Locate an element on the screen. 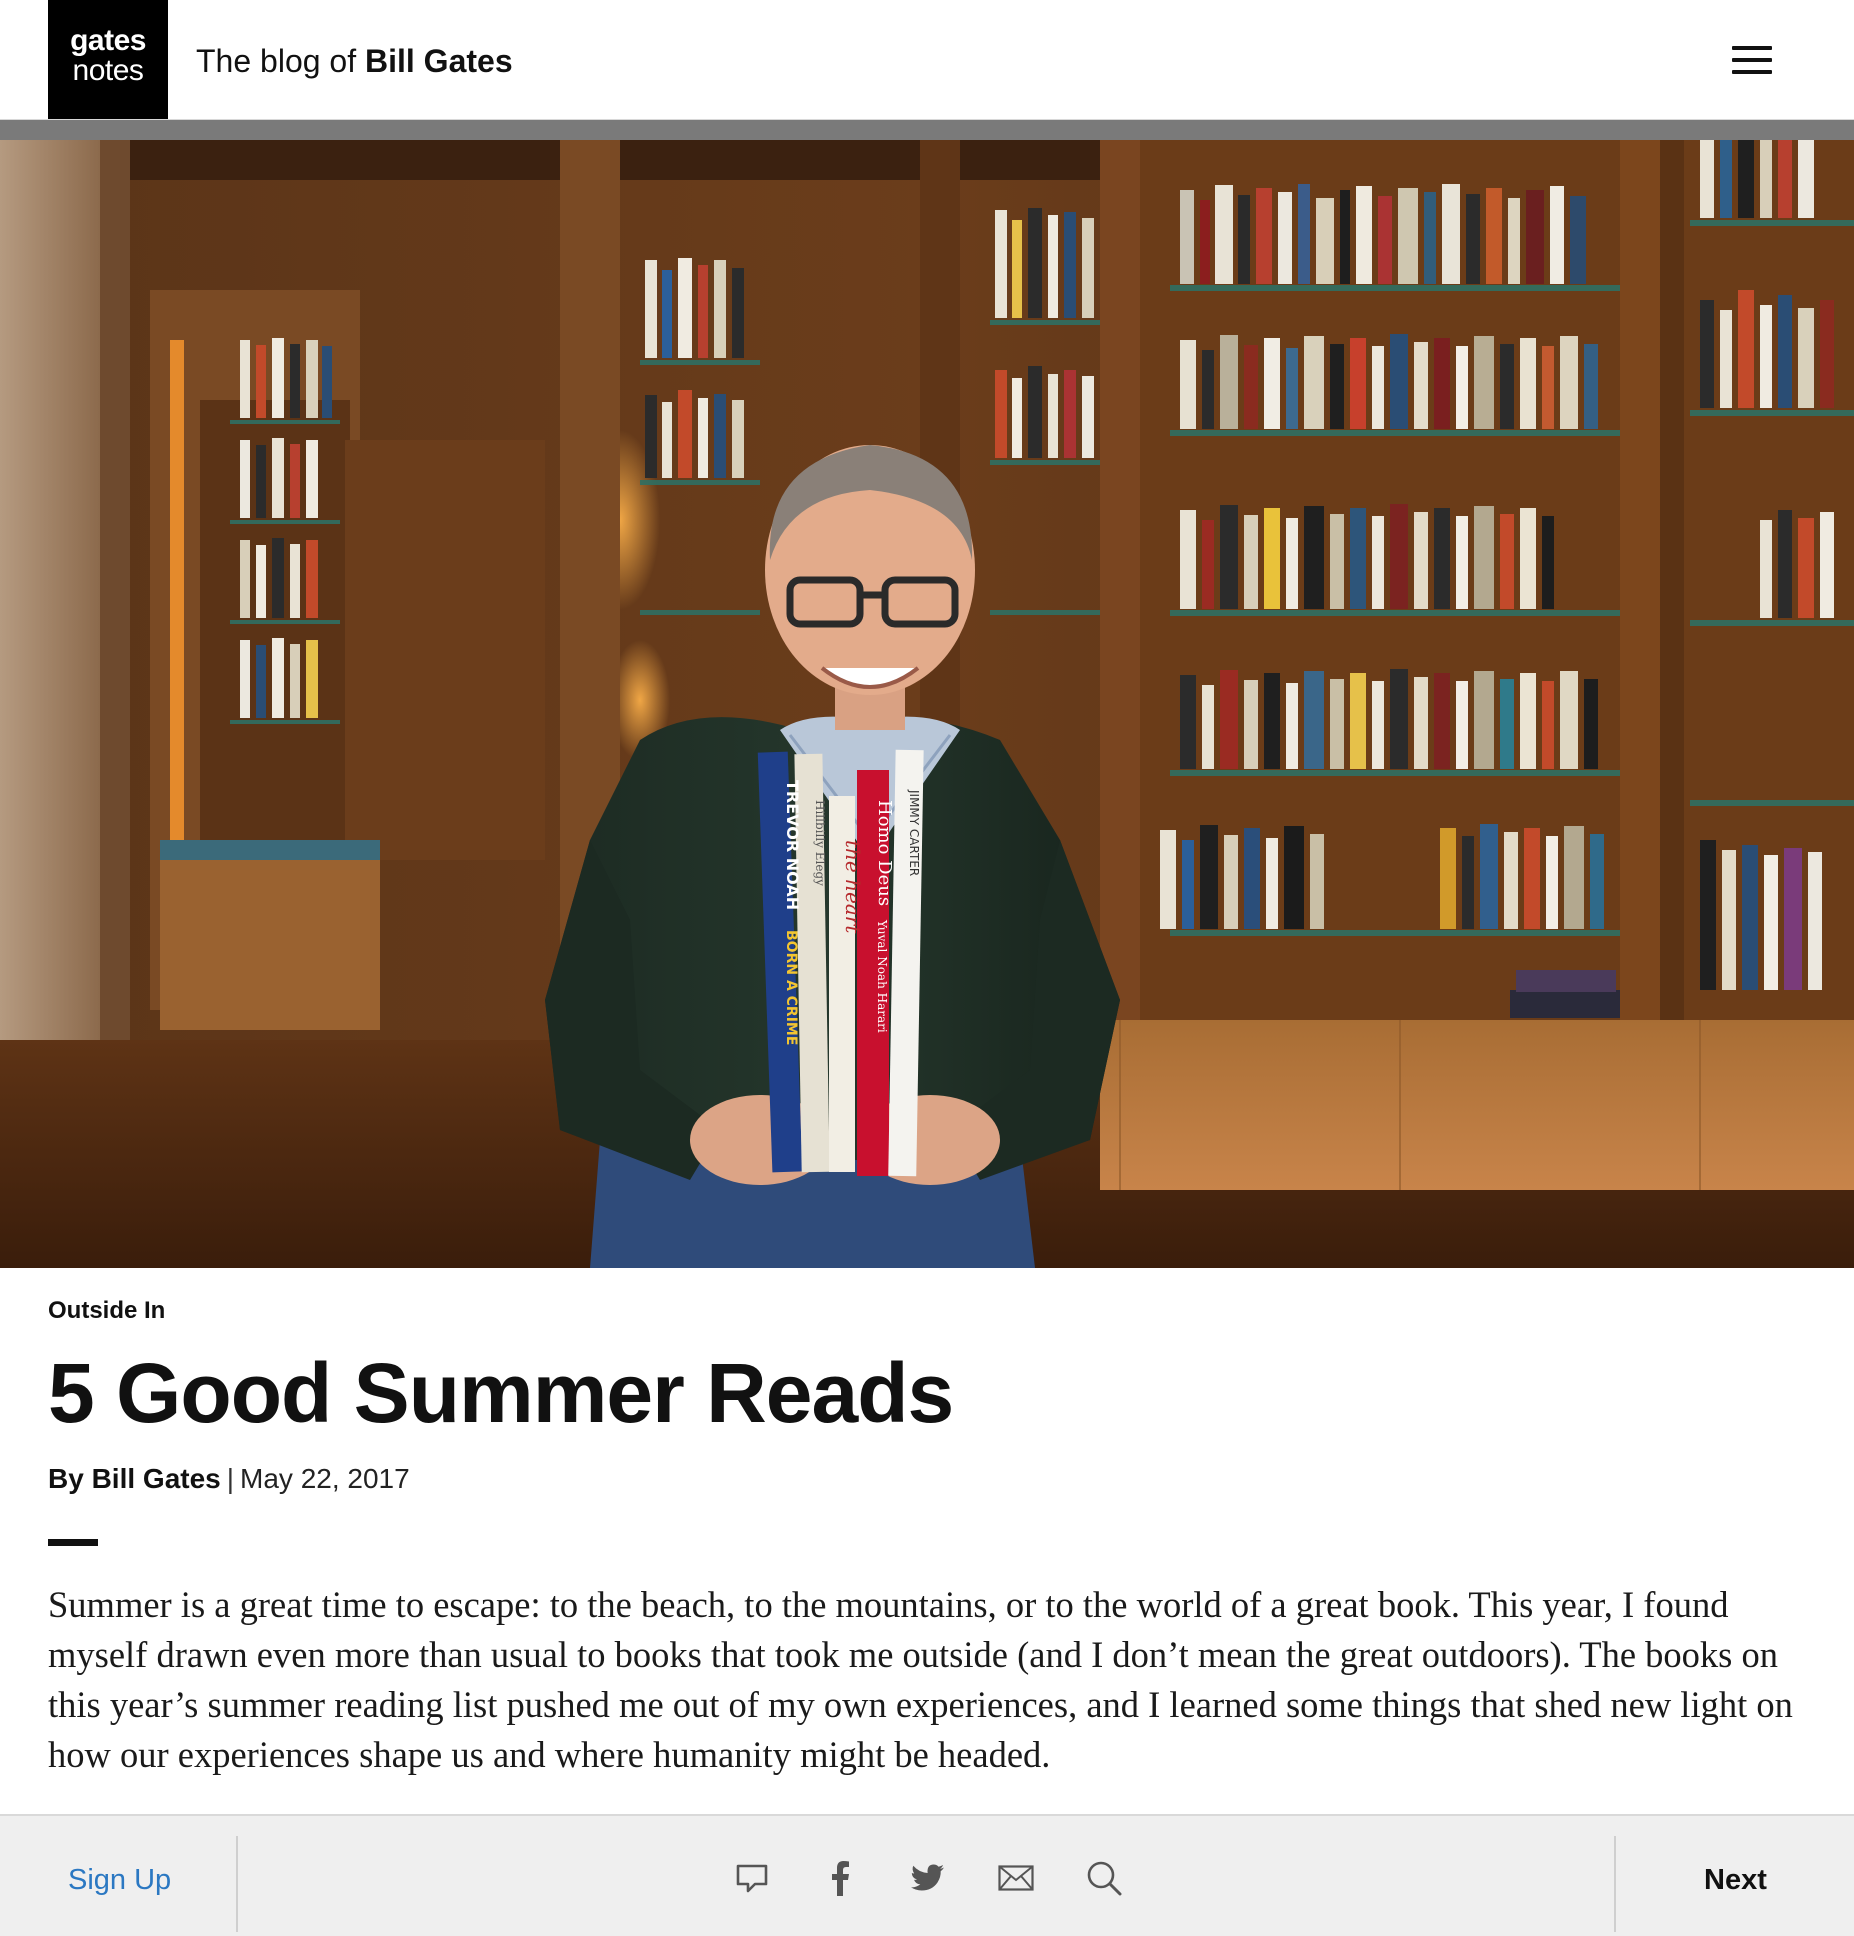  bottom-toolbar: Sign Up Next is located at coordinates (927, 1875).